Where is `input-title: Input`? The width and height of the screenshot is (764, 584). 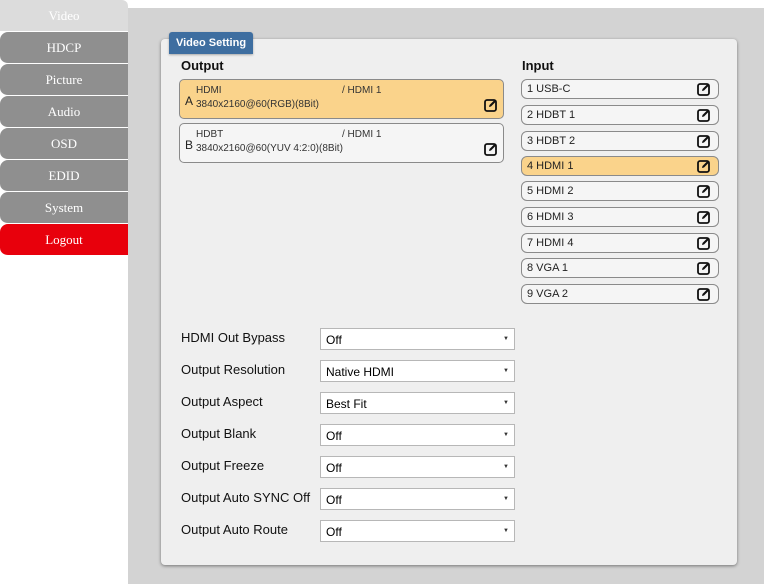
input-title: Input is located at coordinates (538, 65).